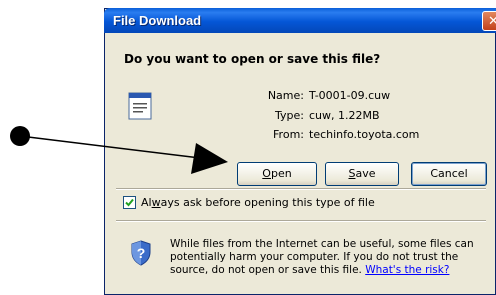 Image resolution: width=496 pixels, height=295 pixels. I want to click on pointer-arrow-icon, so click(119, 150).